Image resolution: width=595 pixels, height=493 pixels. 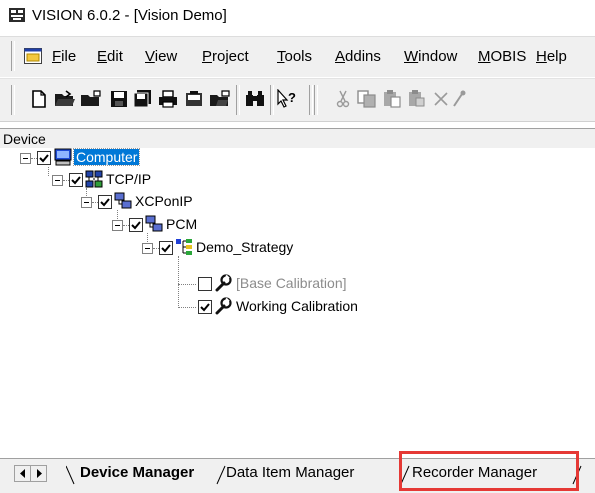 What do you see at coordinates (13, 56) in the screenshot?
I see `menubar-grip` at bounding box center [13, 56].